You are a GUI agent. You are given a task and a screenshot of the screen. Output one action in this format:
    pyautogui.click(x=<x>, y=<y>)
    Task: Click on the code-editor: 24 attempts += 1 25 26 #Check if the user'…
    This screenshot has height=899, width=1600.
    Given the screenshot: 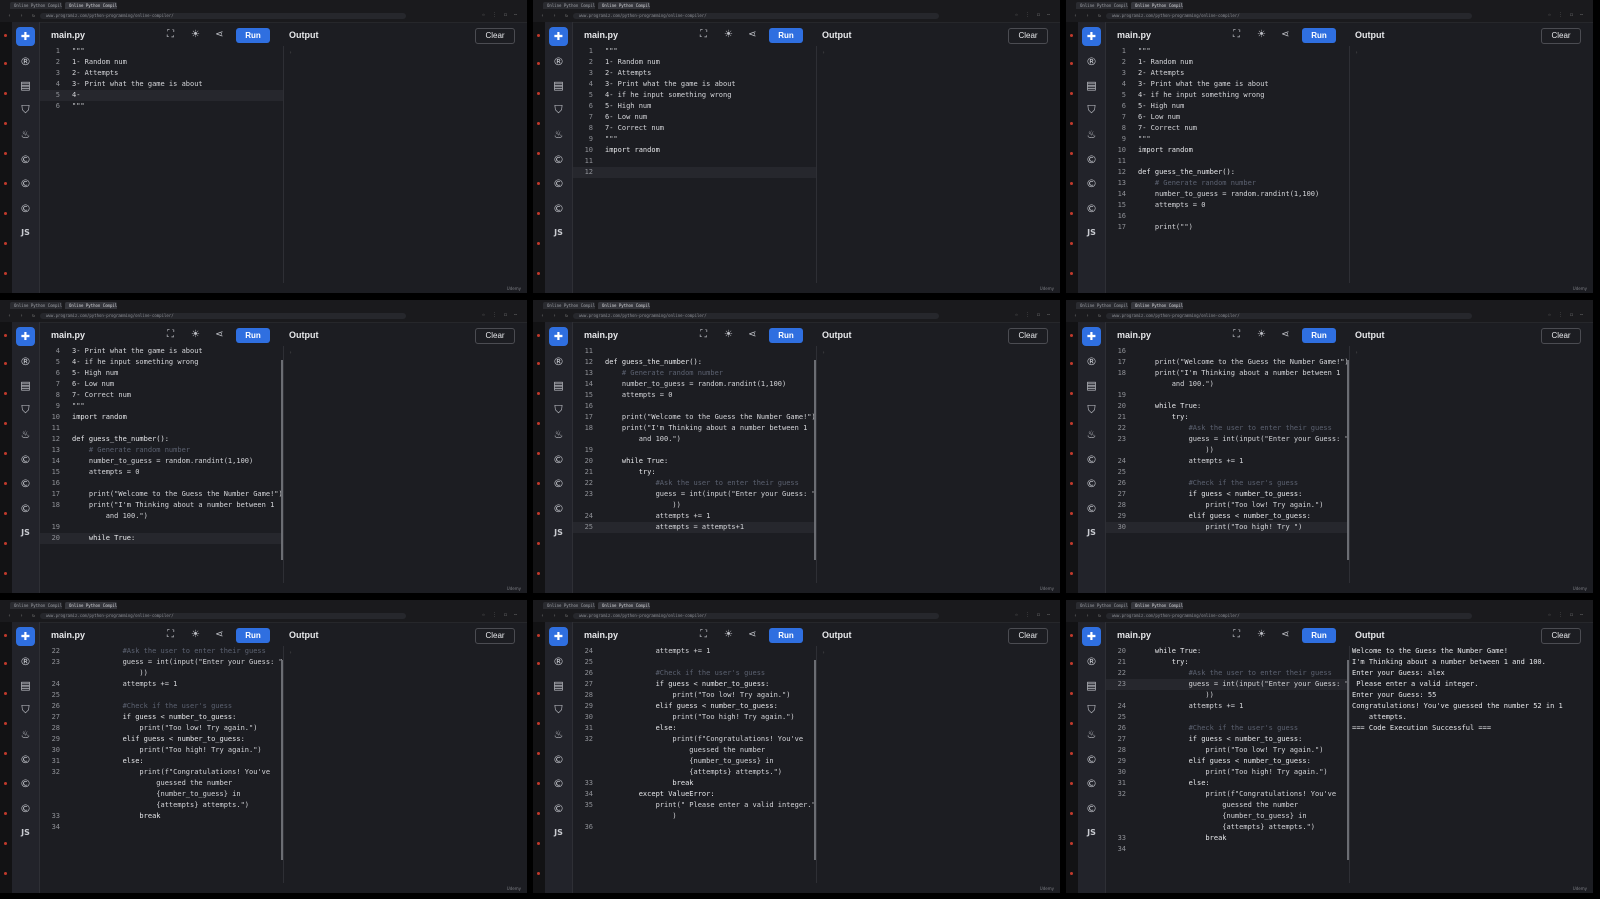 What is the action you would take?
    pyautogui.click(x=695, y=764)
    